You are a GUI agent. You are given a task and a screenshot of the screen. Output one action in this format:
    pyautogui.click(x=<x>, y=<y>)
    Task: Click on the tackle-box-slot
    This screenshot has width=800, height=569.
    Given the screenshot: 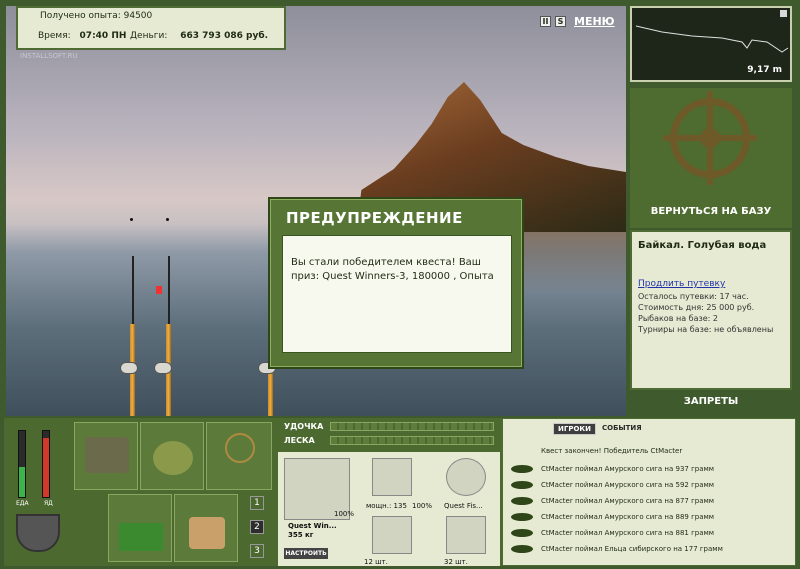 What is the action you would take?
    pyautogui.click(x=106, y=456)
    